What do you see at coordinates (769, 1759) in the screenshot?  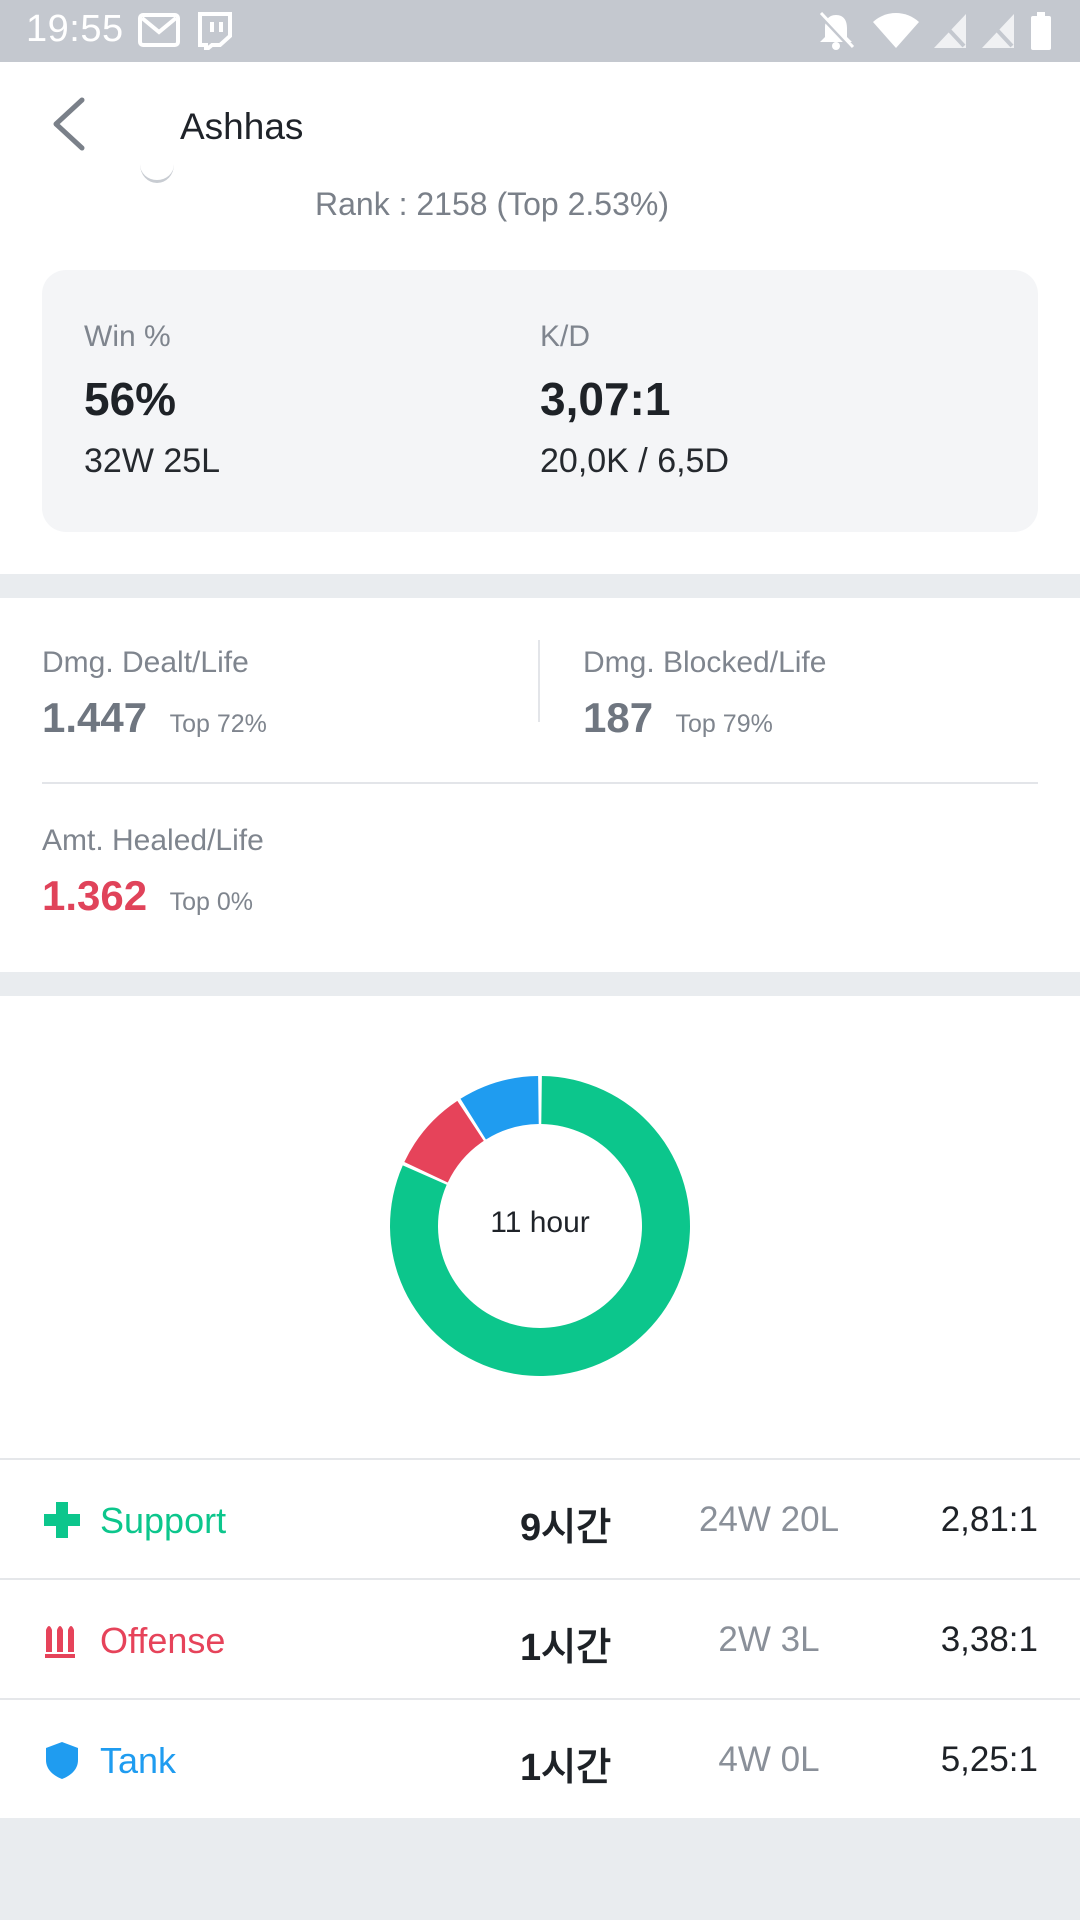 I see `role-record: 4W 0L` at bounding box center [769, 1759].